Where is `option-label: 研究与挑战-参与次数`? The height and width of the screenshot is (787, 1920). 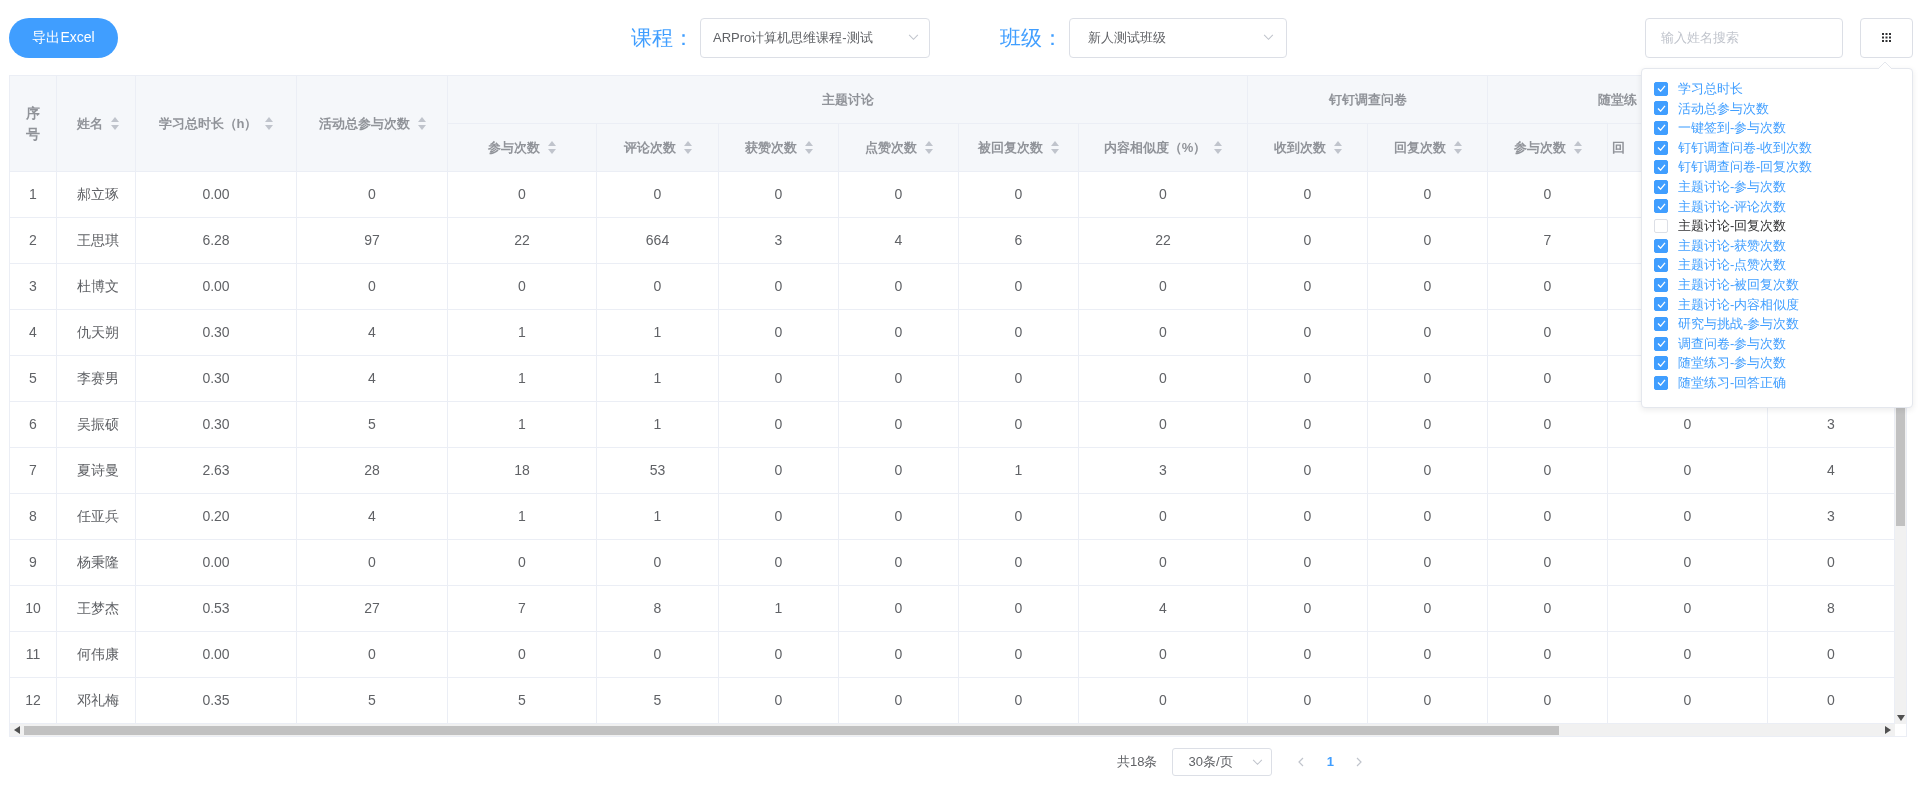
option-label: 研究与挑战-参与次数 is located at coordinates (1739, 324).